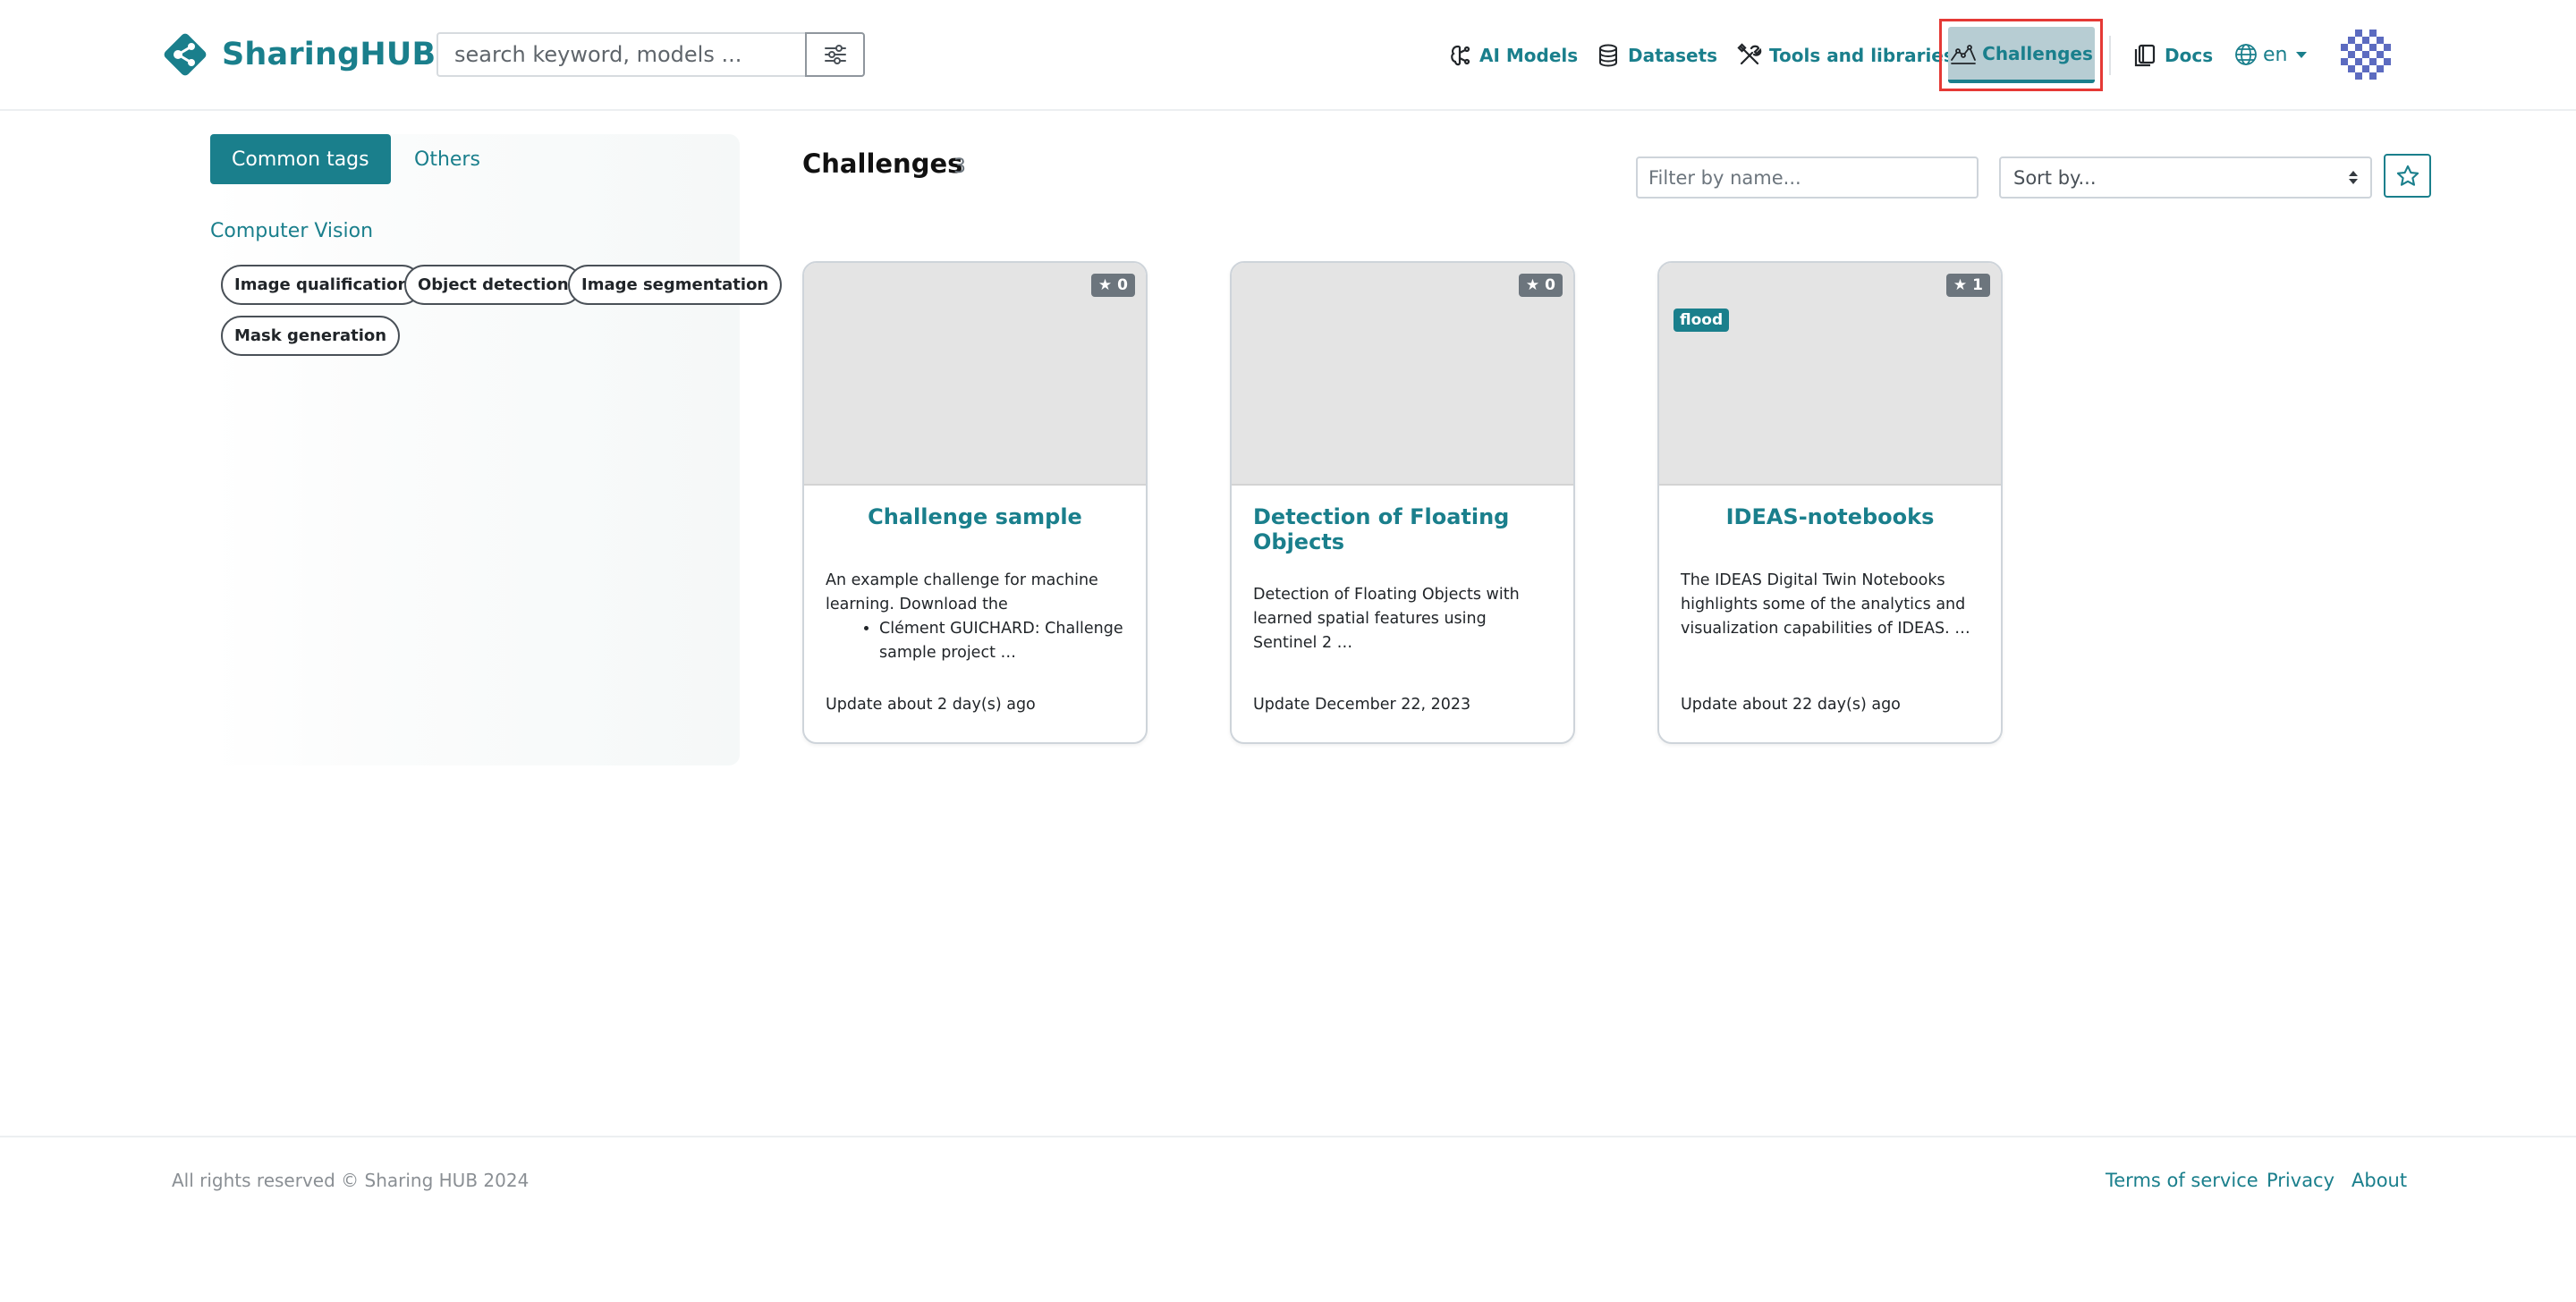 The image size is (2576, 1302). What do you see at coordinates (291, 231) in the screenshot?
I see `section-title-computer-vision: Computer Vision` at bounding box center [291, 231].